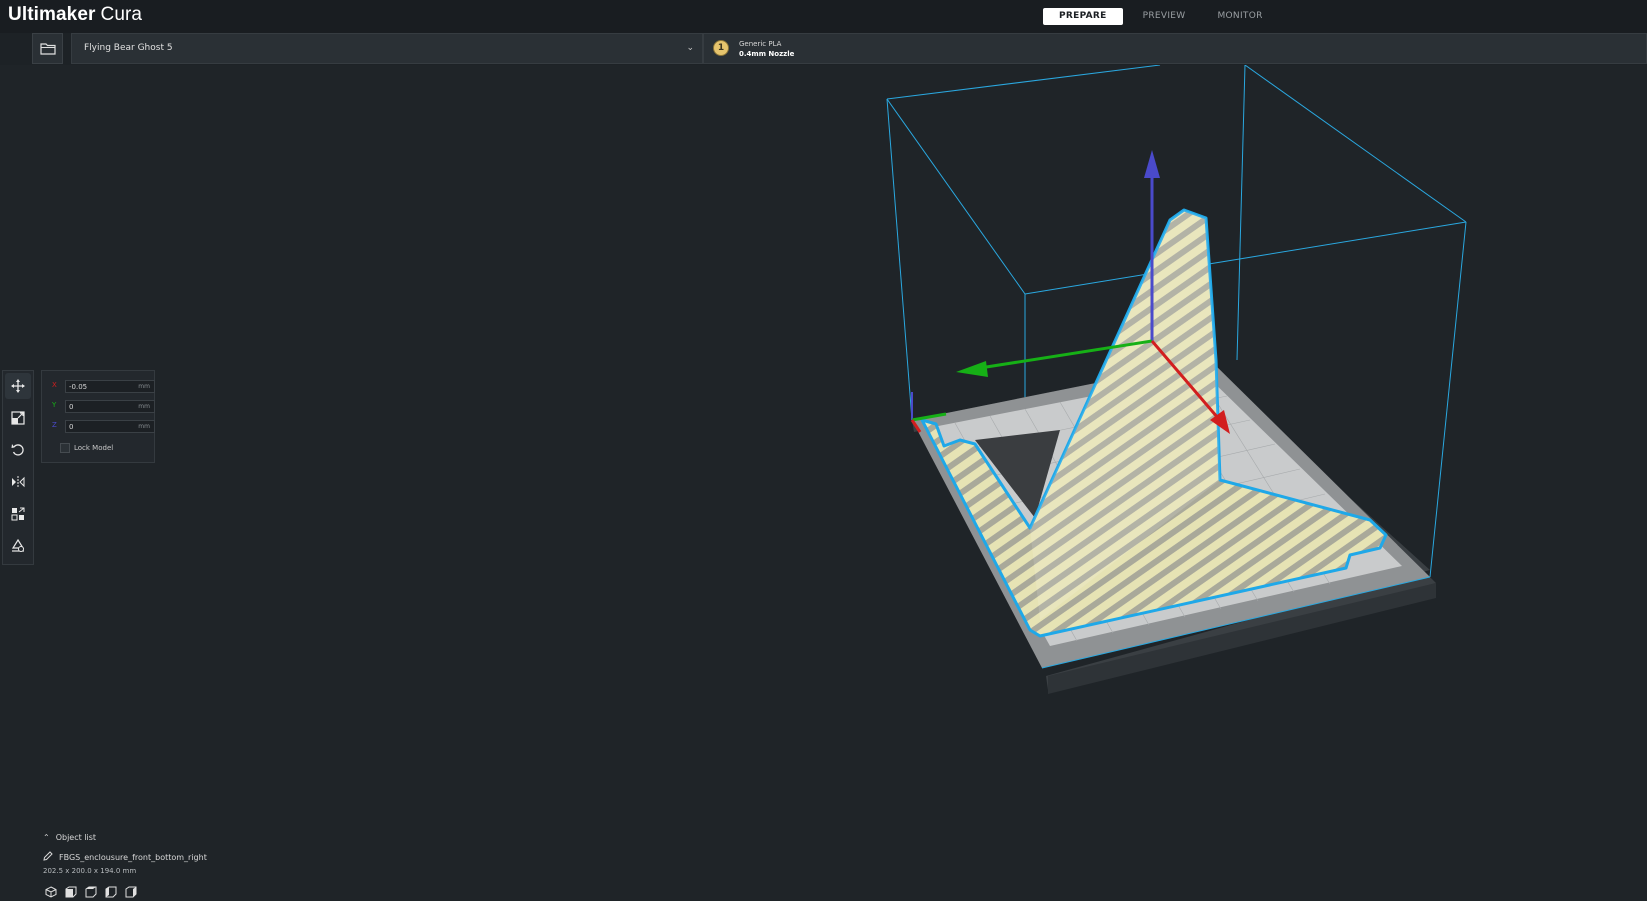  Describe the element at coordinates (110, 426) in the screenshot. I see `z-coordinate-input: 0 mm` at that location.